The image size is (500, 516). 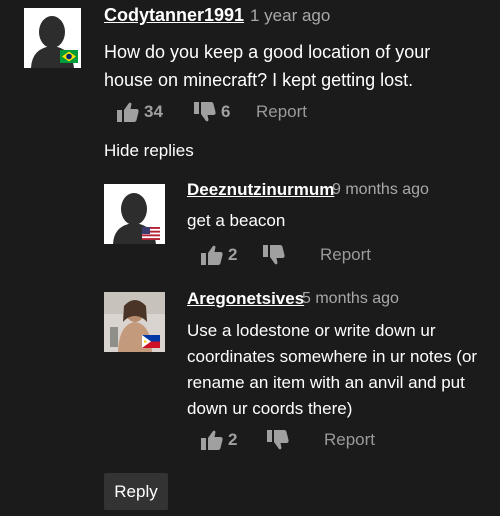 What do you see at coordinates (151, 233) in the screenshot?
I see `usa-flag-icon` at bounding box center [151, 233].